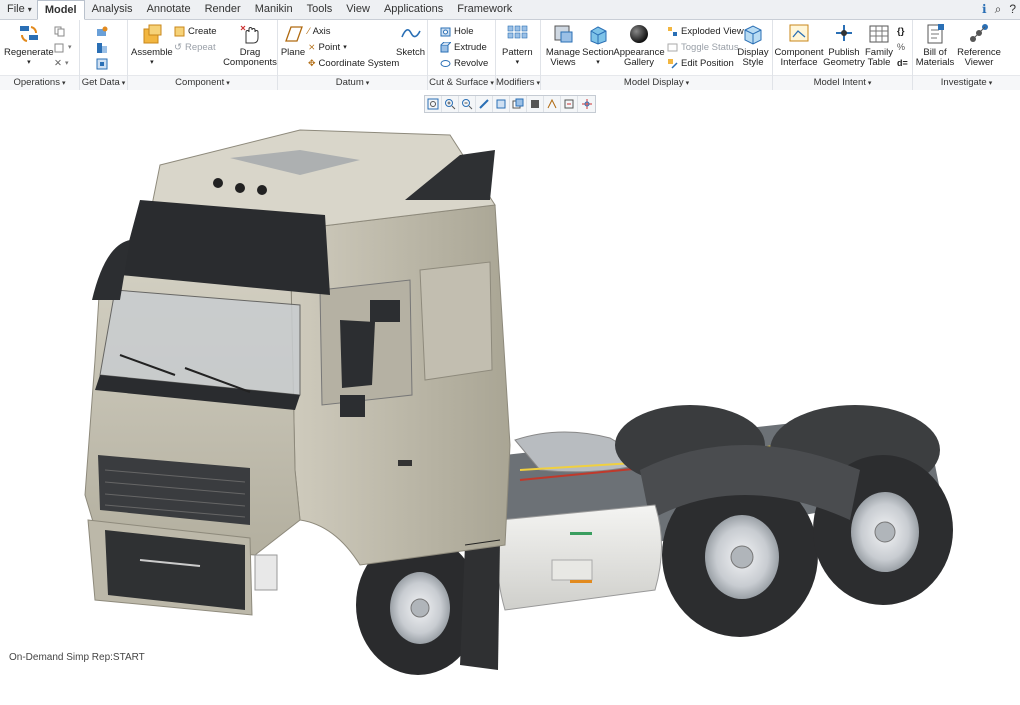 The height and width of the screenshot is (705, 1020). What do you see at coordinates (842, 82) in the screenshot?
I see `group-label-model-intent: Model Intent ▾` at bounding box center [842, 82].